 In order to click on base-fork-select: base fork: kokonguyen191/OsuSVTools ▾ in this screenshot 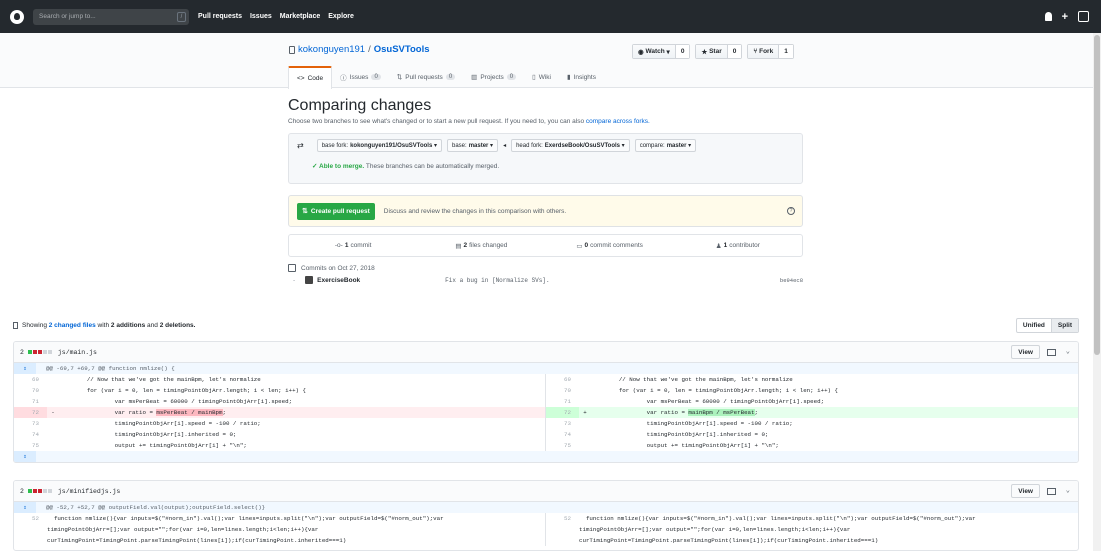, I will do `click(379, 145)`.